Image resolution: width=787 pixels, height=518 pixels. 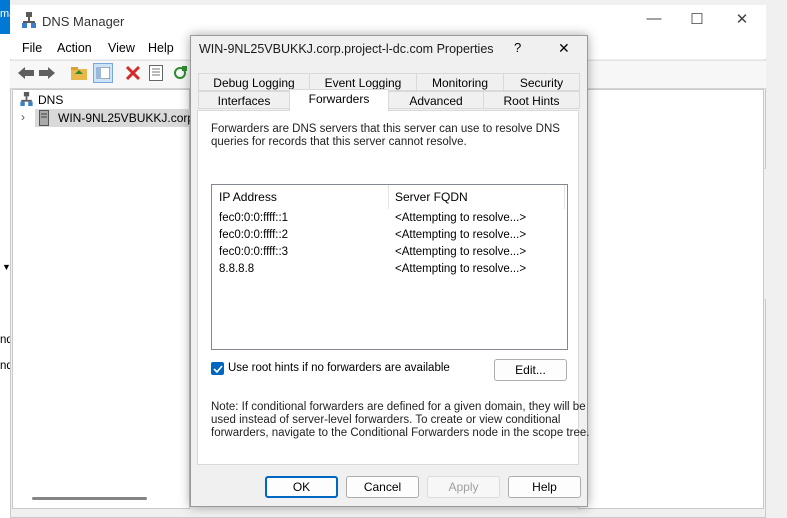 What do you see at coordinates (697, 20) in the screenshot?
I see `maximize-icon: ☐` at bounding box center [697, 20].